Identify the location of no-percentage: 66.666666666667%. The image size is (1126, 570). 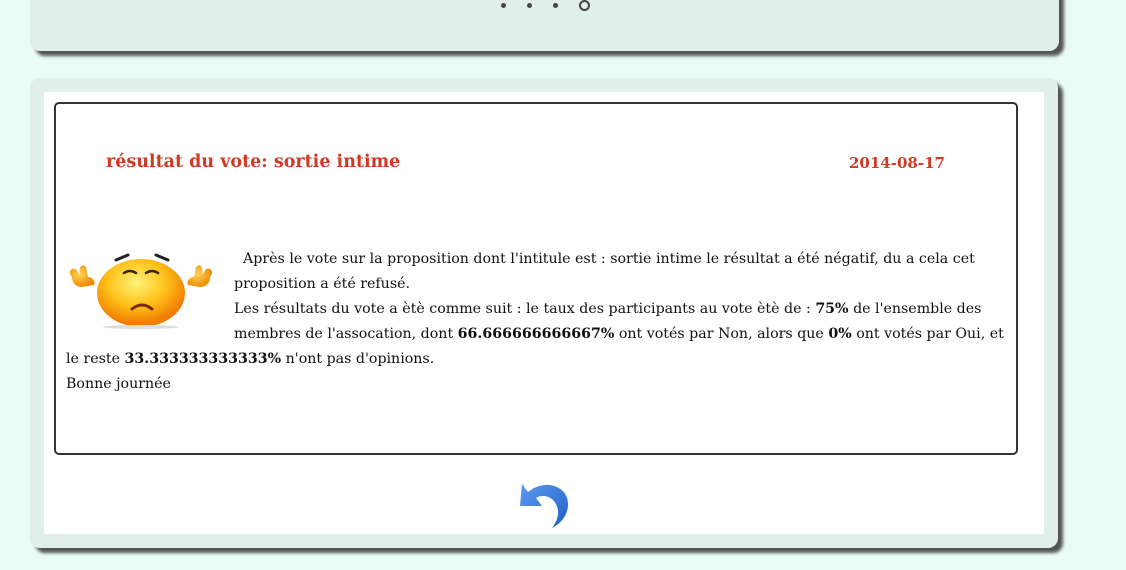
(536, 334).